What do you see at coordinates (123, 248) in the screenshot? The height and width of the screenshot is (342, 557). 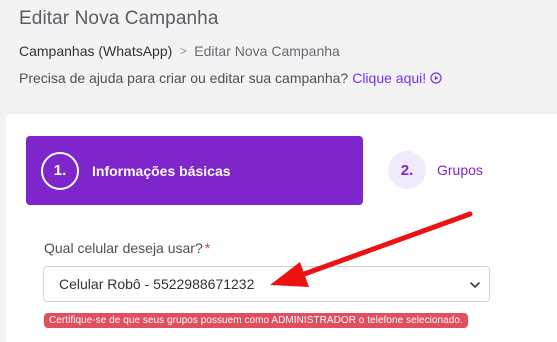 I see `phone-field-label-text: Qual celular deseja usar?` at bounding box center [123, 248].